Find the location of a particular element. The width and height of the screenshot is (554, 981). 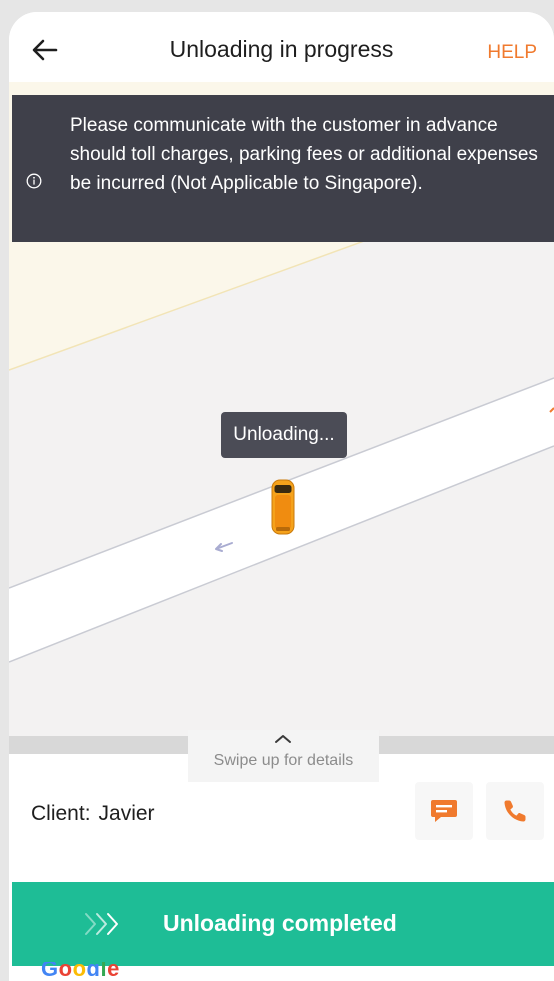

phone-icon is located at coordinates (515, 811).